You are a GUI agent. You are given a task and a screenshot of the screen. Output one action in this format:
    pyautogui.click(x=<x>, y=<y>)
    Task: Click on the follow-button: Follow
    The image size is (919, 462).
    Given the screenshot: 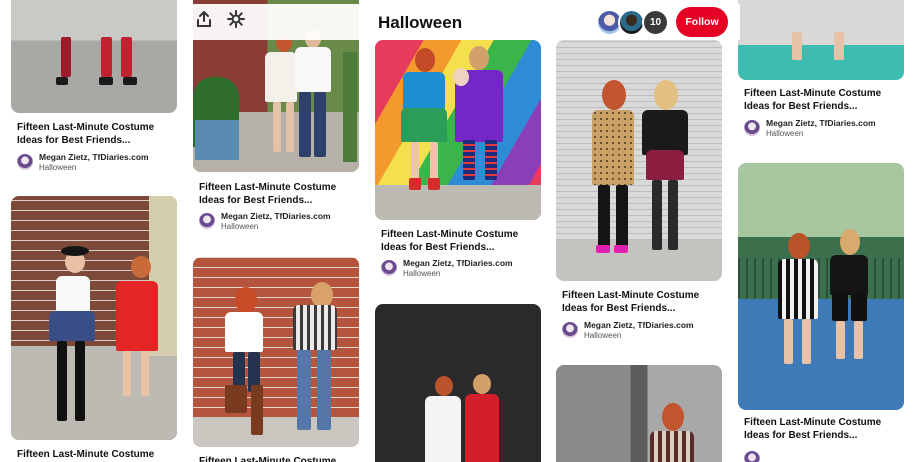 What is the action you would take?
    pyautogui.click(x=702, y=22)
    